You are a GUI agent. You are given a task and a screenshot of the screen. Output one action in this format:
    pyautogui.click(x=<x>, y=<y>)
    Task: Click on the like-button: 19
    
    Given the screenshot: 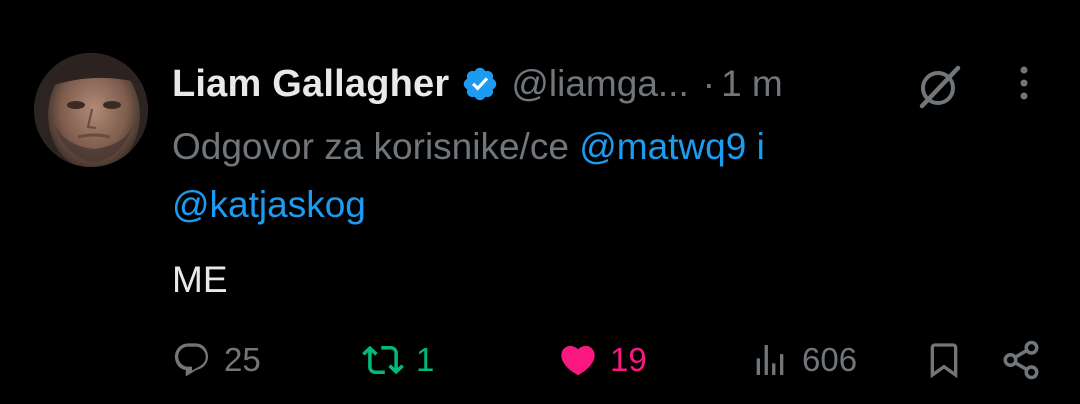 What is the action you would take?
    pyautogui.click(x=602, y=360)
    